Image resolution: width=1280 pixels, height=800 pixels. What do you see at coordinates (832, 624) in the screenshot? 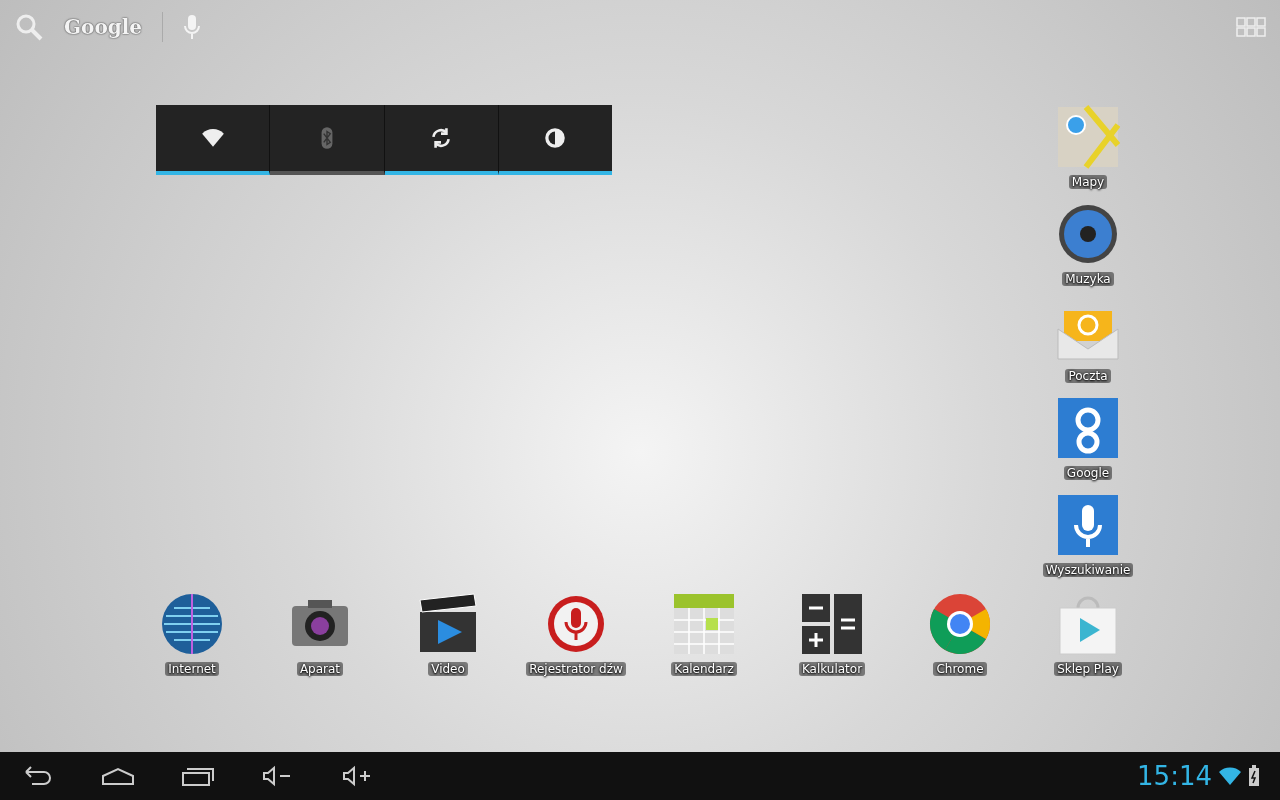
I see `calculator-icon` at bounding box center [832, 624].